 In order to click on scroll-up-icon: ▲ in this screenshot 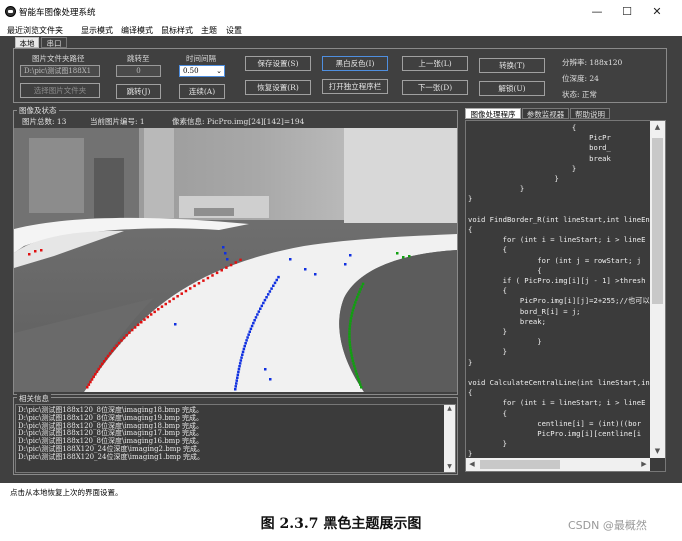, I will do `click(657, 127)`.